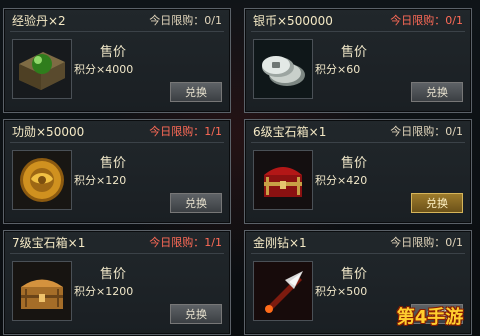  I want to click on watermark-text: 第4手游, so click(430, 317).